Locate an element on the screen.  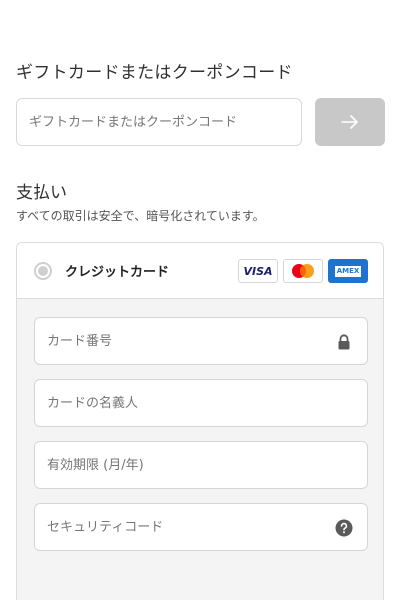
security-code-field is located at coordinates (201, 527).